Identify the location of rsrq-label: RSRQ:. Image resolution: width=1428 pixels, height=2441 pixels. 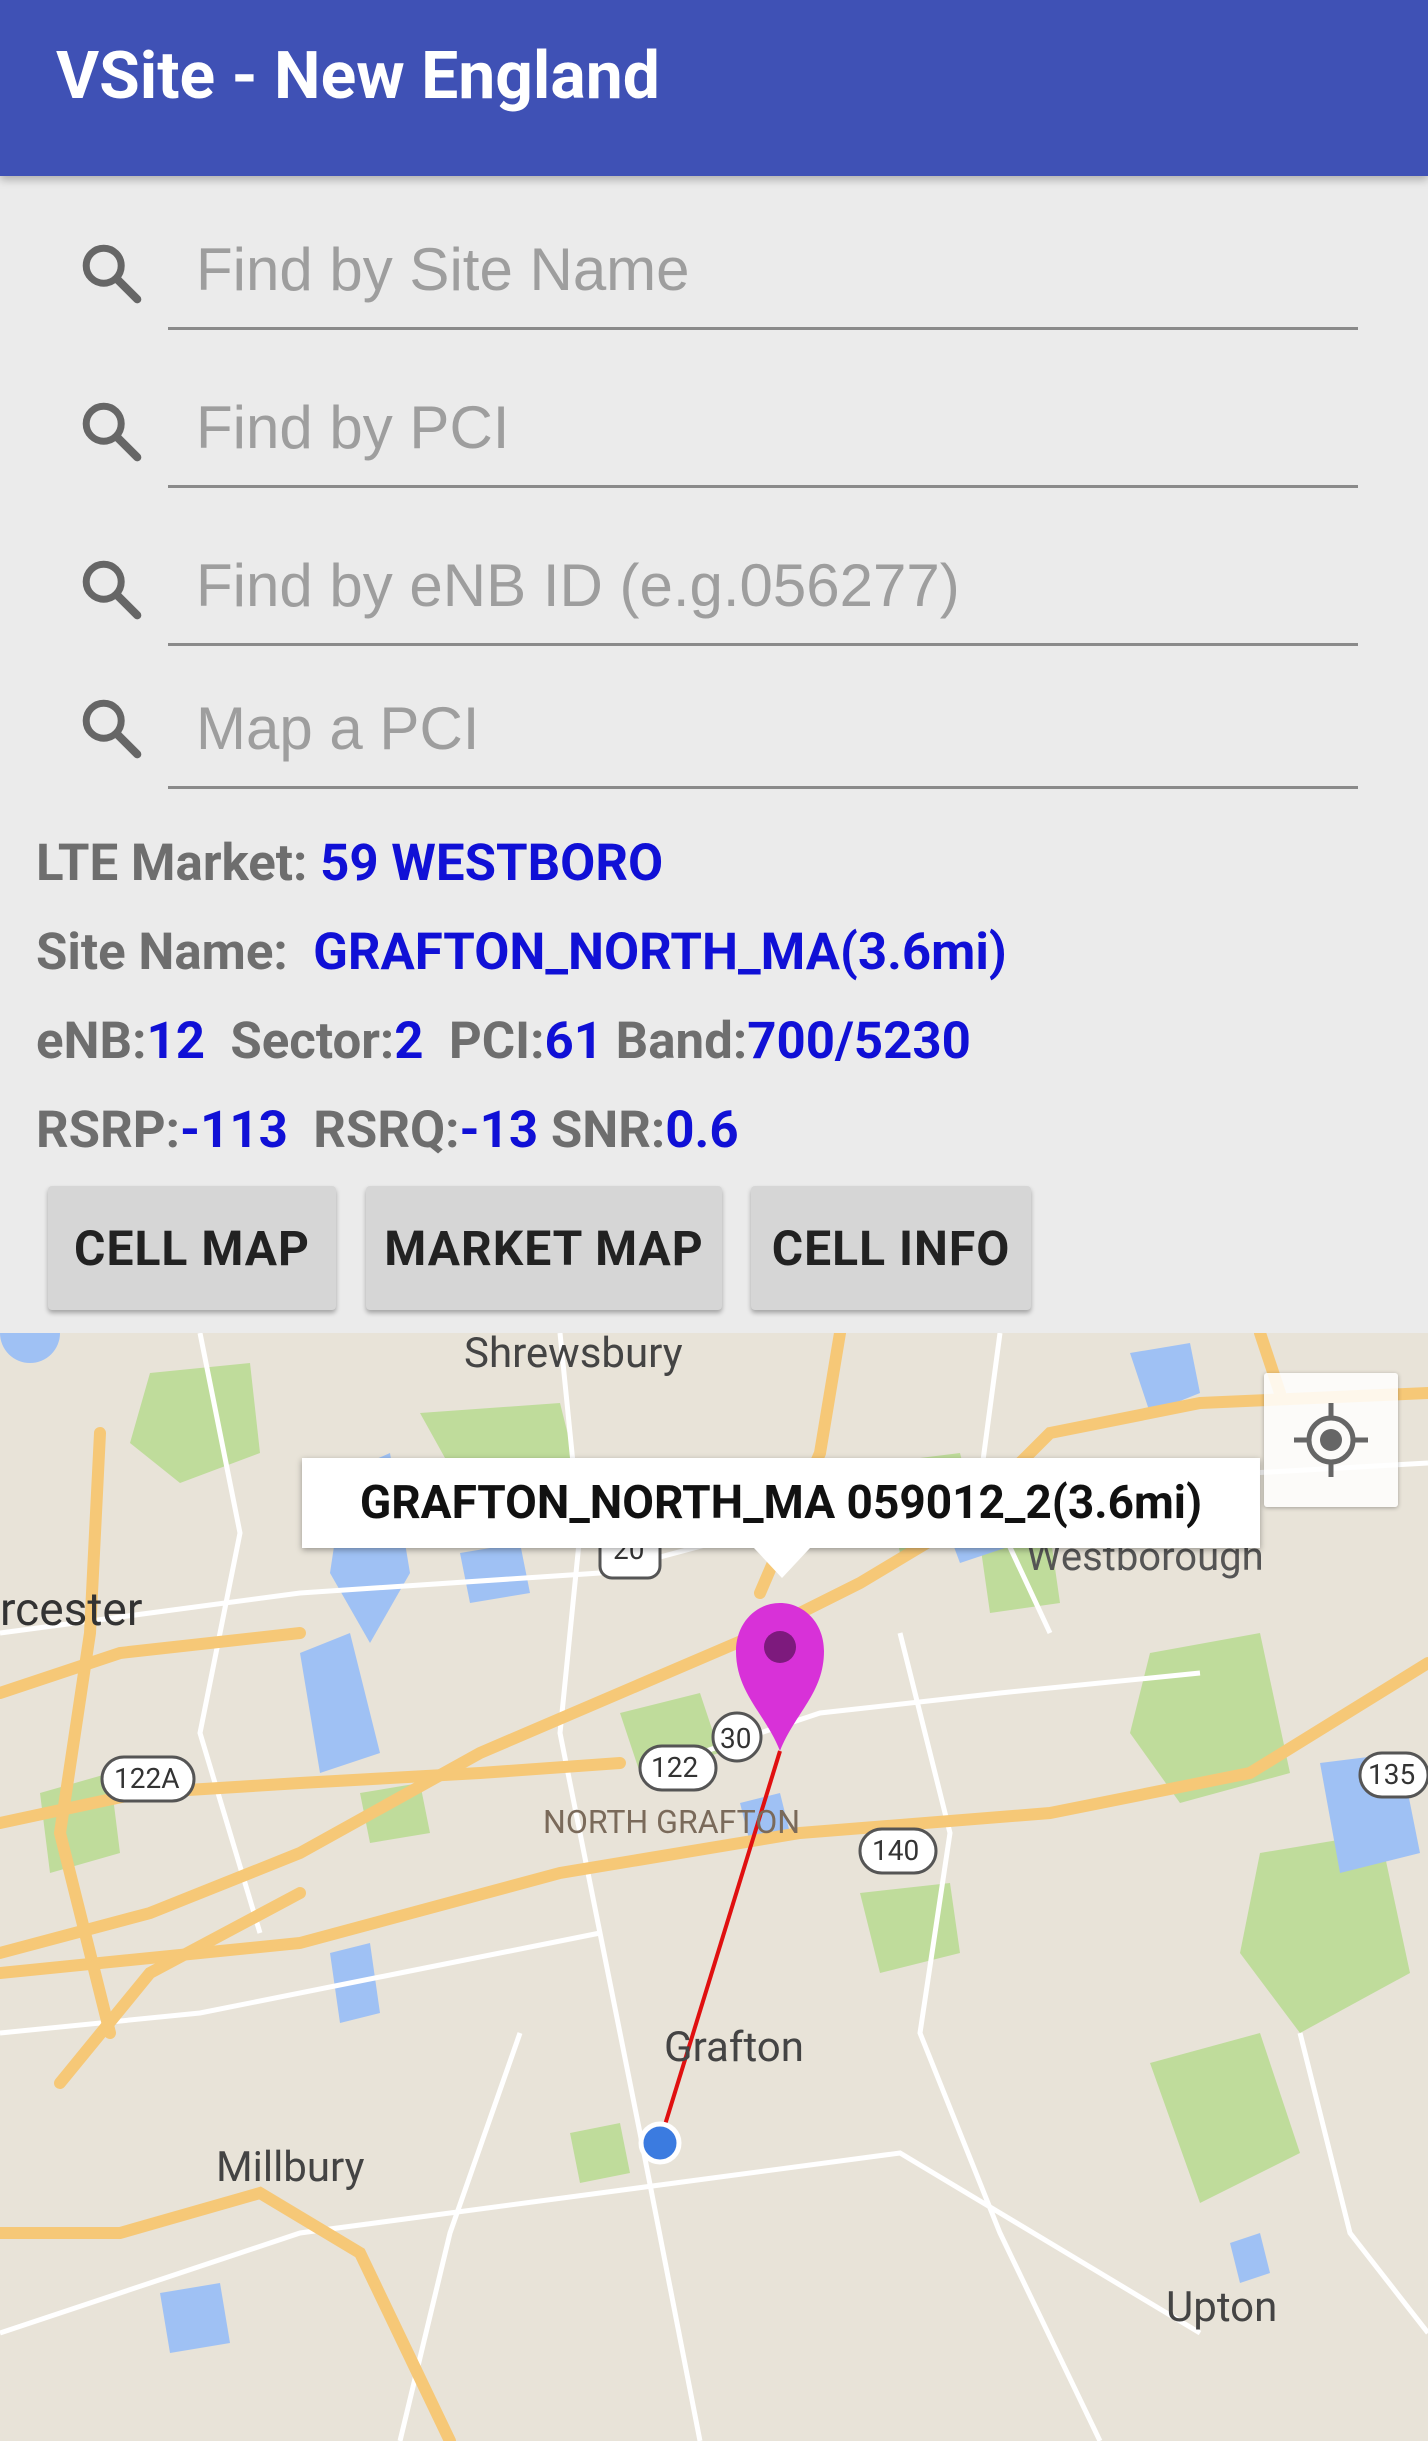
(386, 1130).